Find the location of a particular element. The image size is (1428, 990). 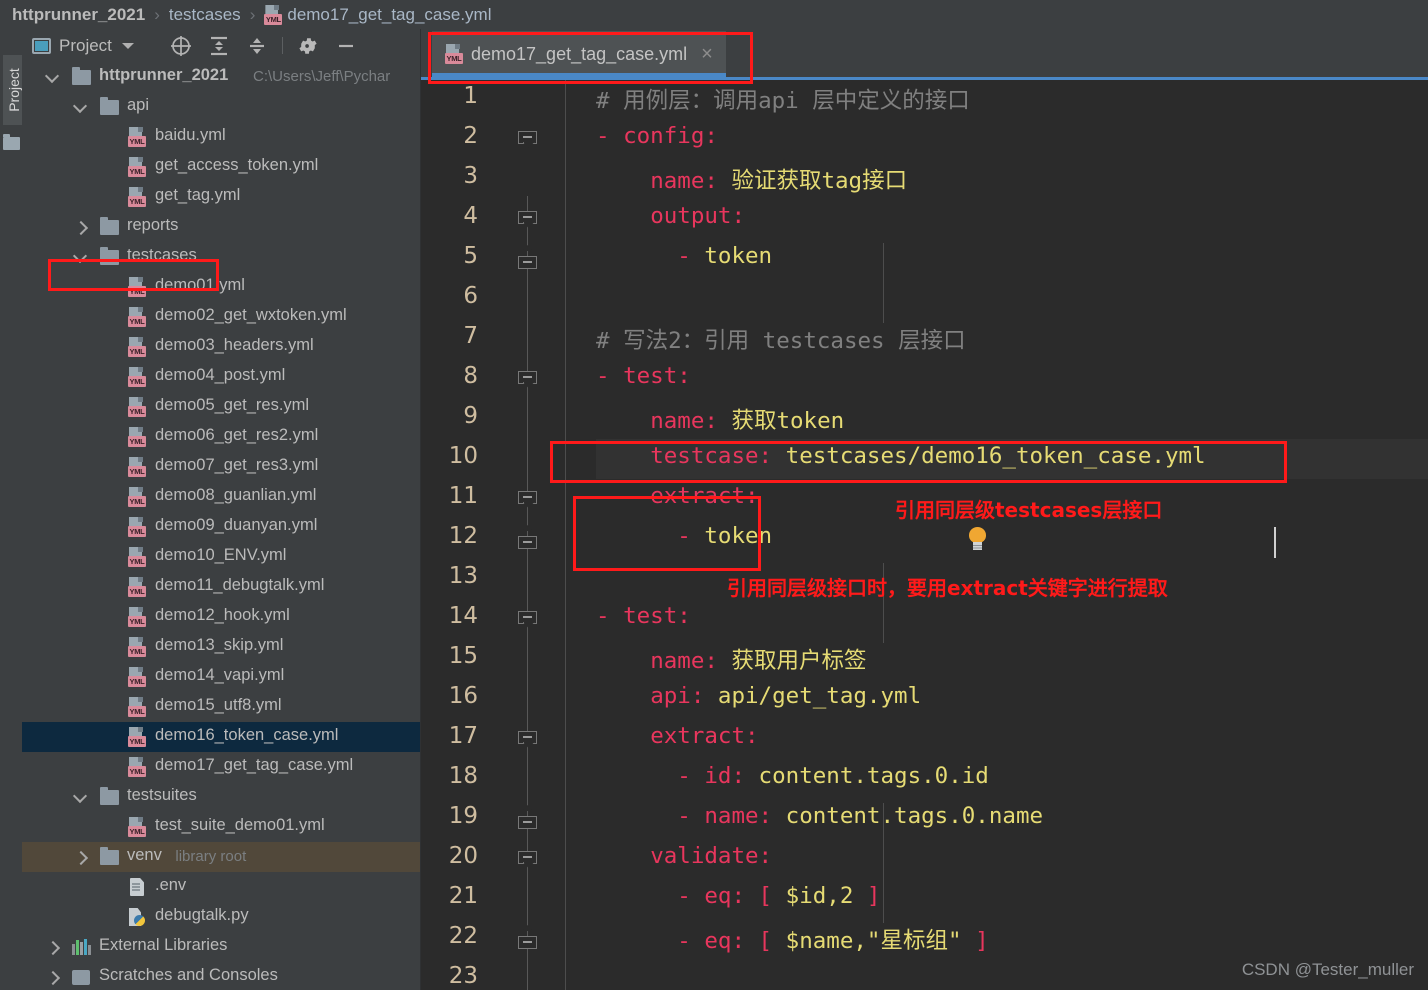

tree-row-label: baidu.yml is located at coordinates (190, 135).